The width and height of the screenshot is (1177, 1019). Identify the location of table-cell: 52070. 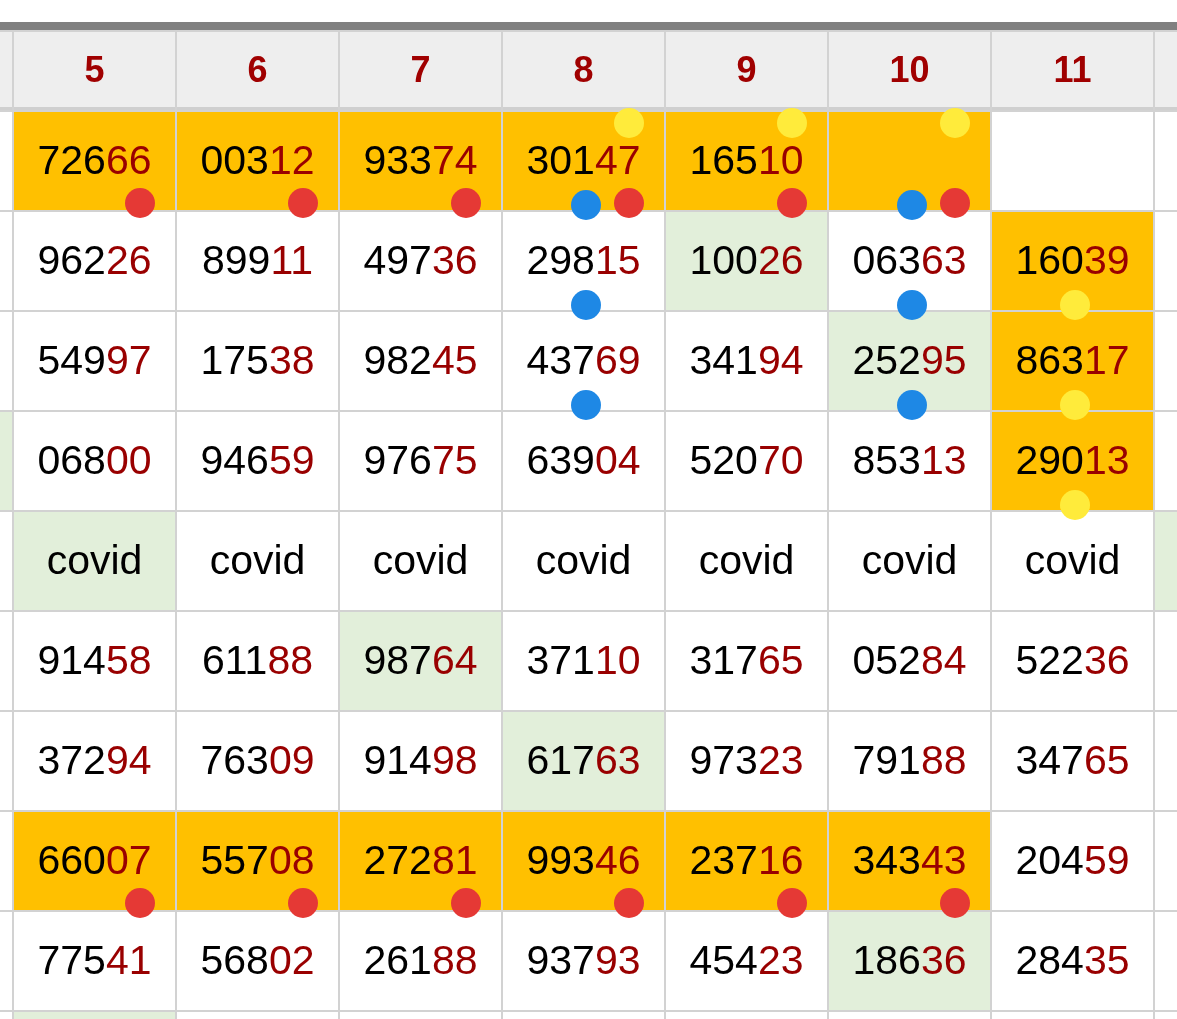
(746, 461).